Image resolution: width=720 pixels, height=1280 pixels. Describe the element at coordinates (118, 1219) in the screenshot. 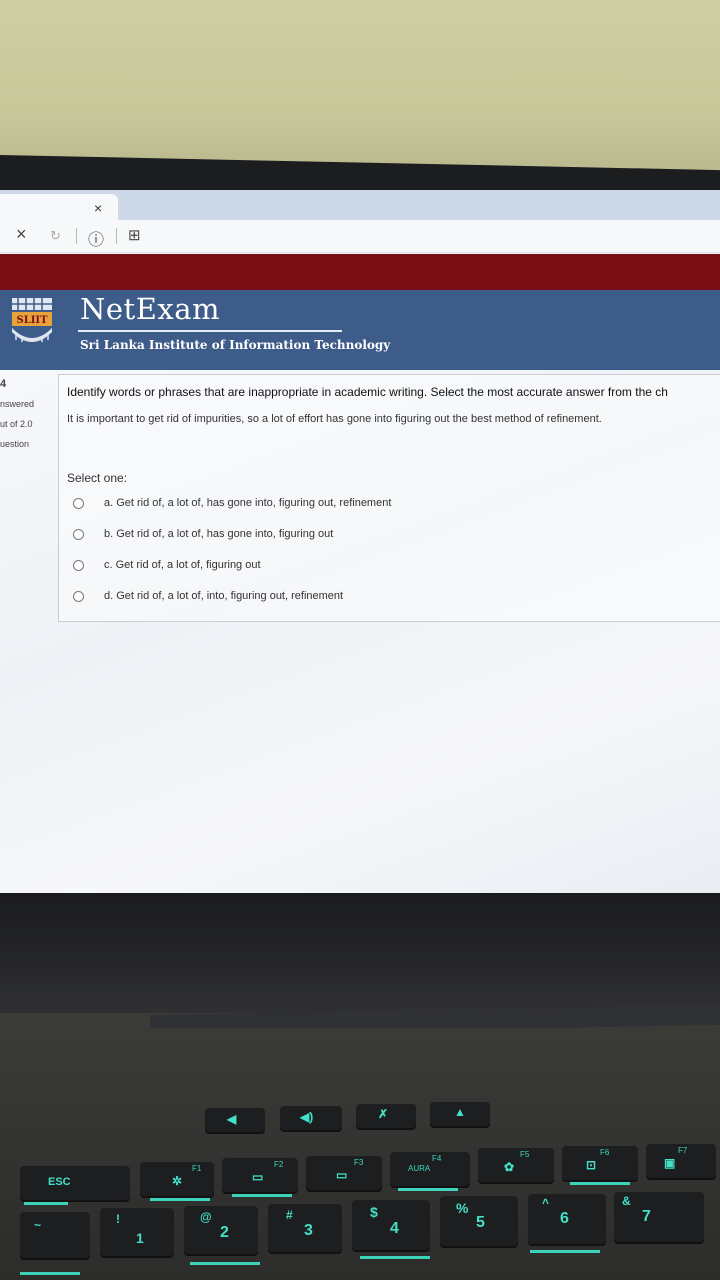

I see `key-symbol: !` at that location.